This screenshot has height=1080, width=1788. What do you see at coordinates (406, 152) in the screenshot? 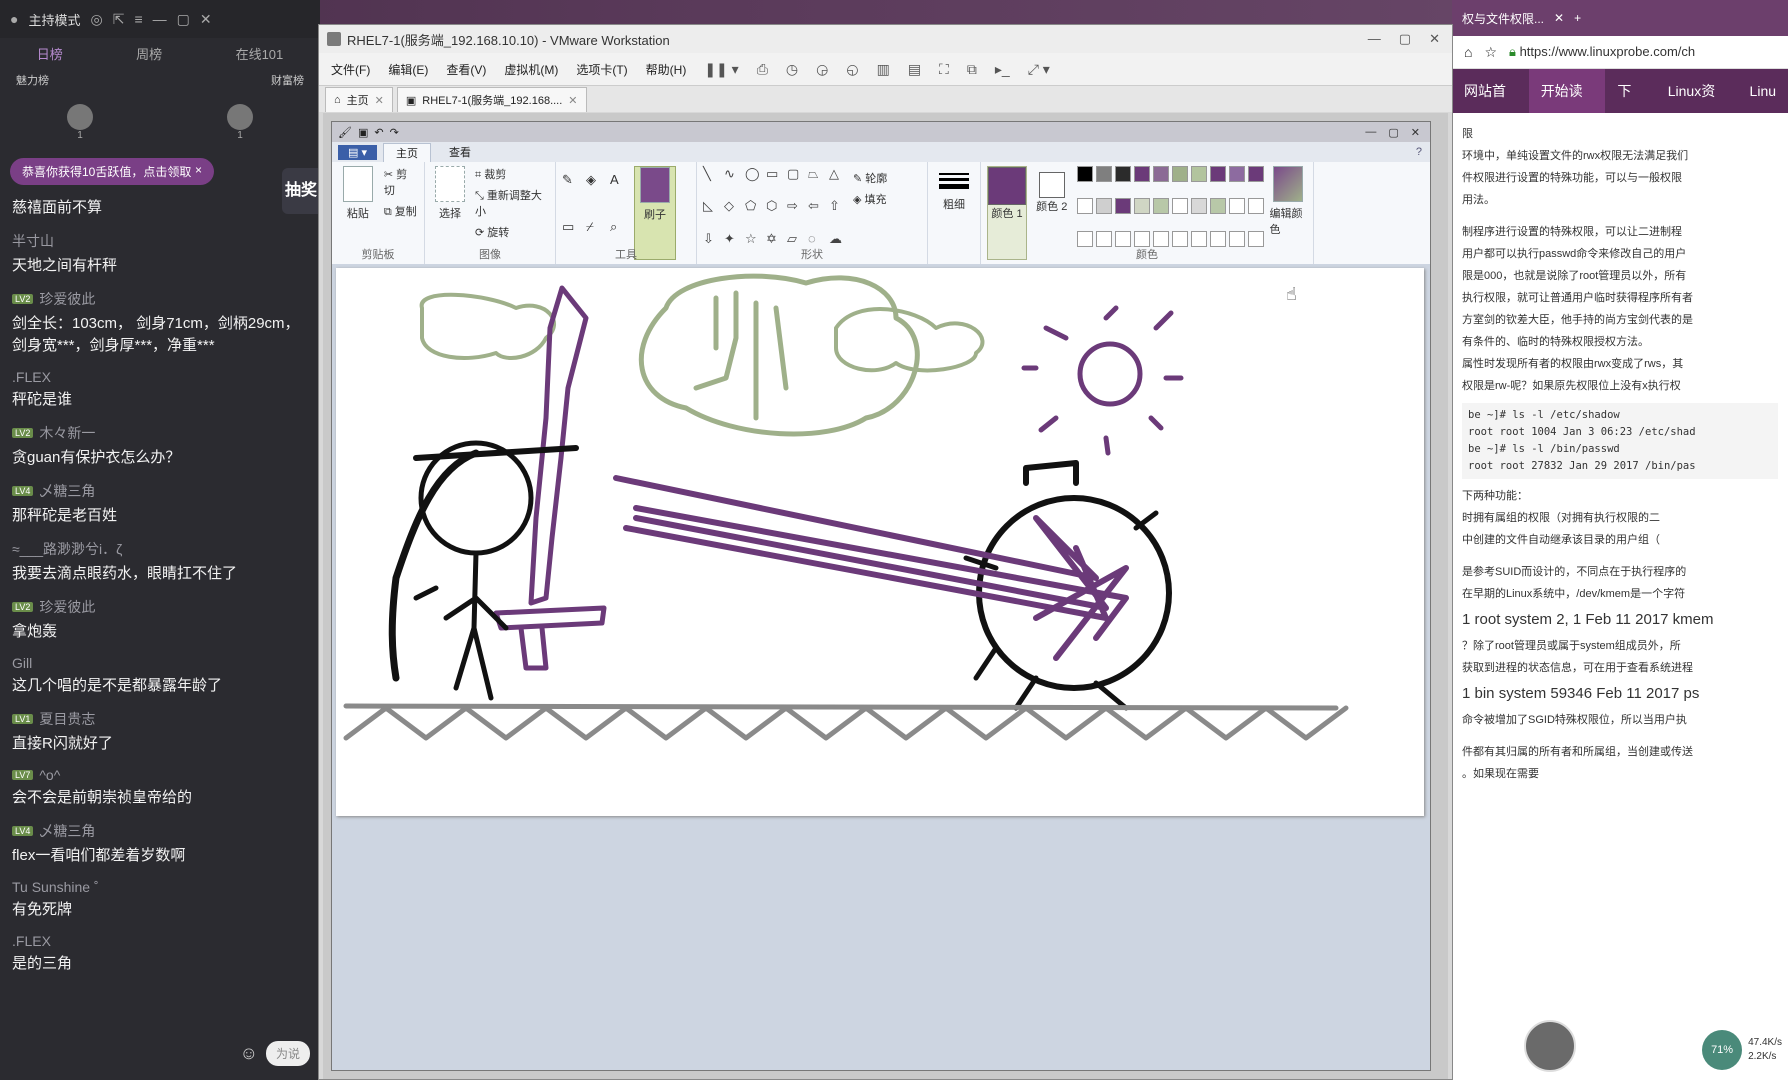
I see `tab-home: 主页` at bounding box center [406, 152].